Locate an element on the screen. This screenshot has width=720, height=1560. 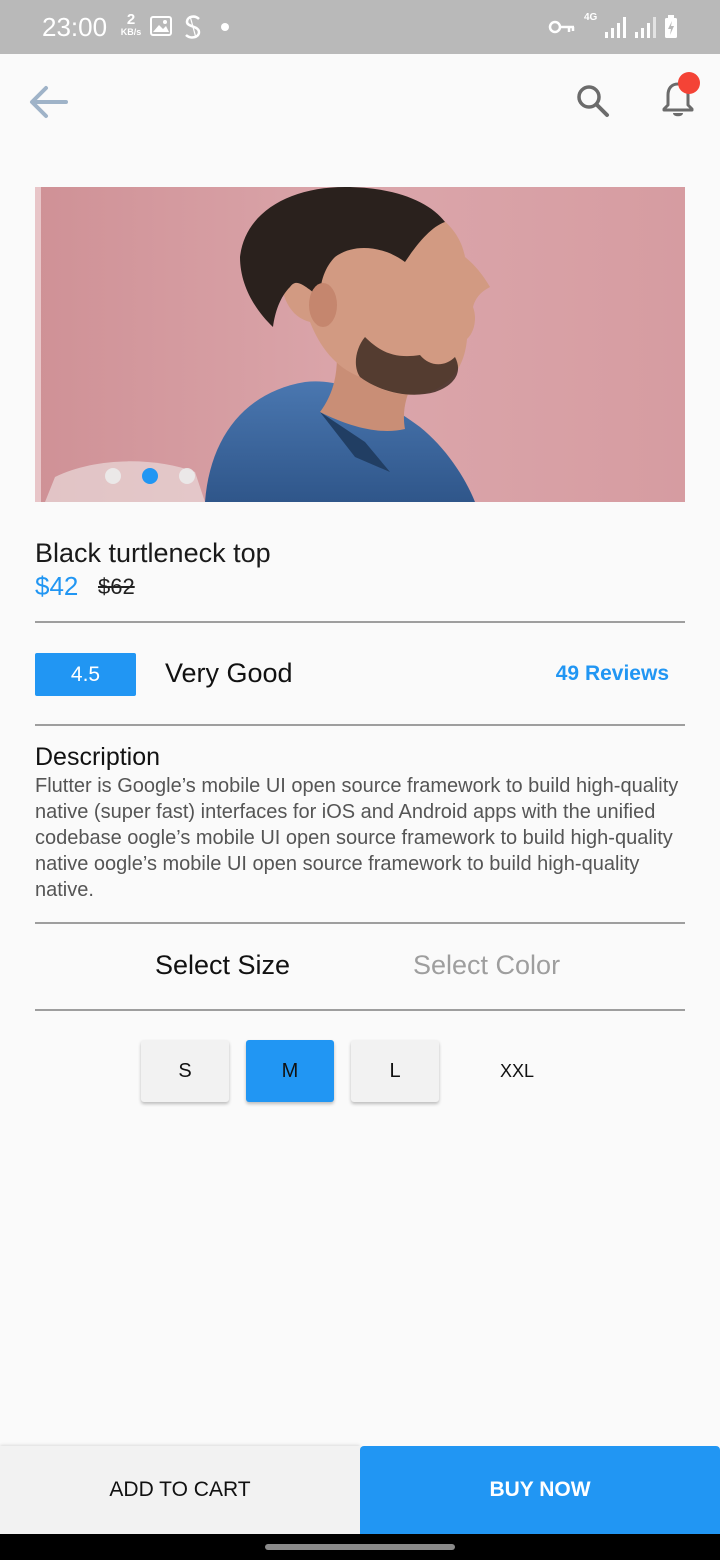
network-type-label: 4G is located at coordinates (591, 17).